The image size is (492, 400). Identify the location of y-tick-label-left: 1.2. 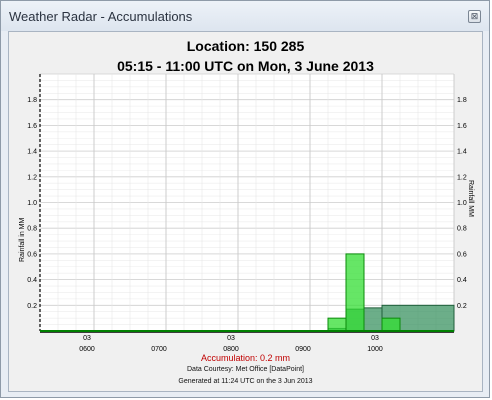
(32, 177).